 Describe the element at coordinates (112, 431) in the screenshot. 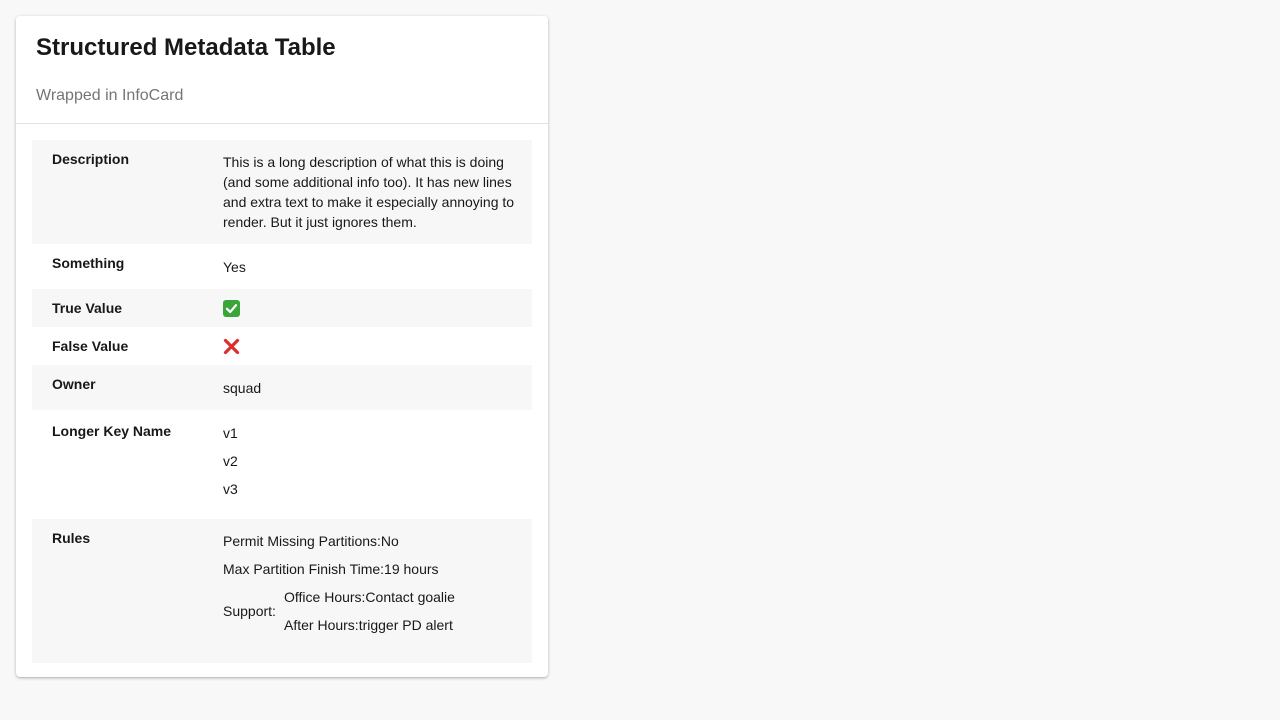

I see `row-key-longer: Longer Key Name` at that location.